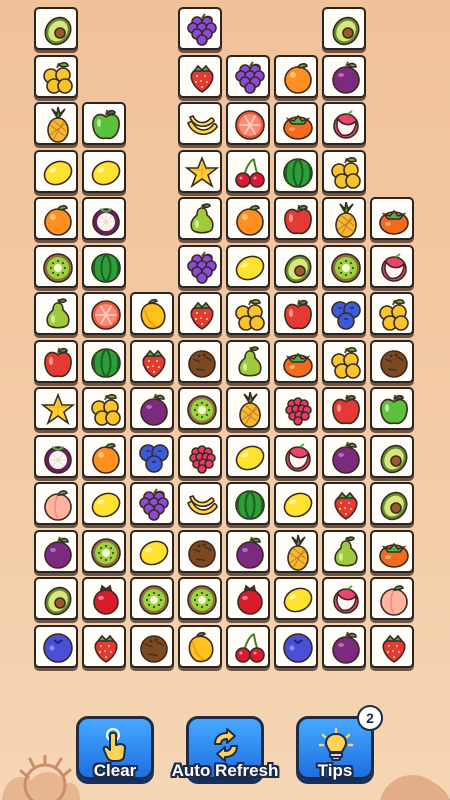 The height and width of the screenshot is (800, 450). I want to click on auto-refresh-button: Auto Refresh, so click(225, 748).